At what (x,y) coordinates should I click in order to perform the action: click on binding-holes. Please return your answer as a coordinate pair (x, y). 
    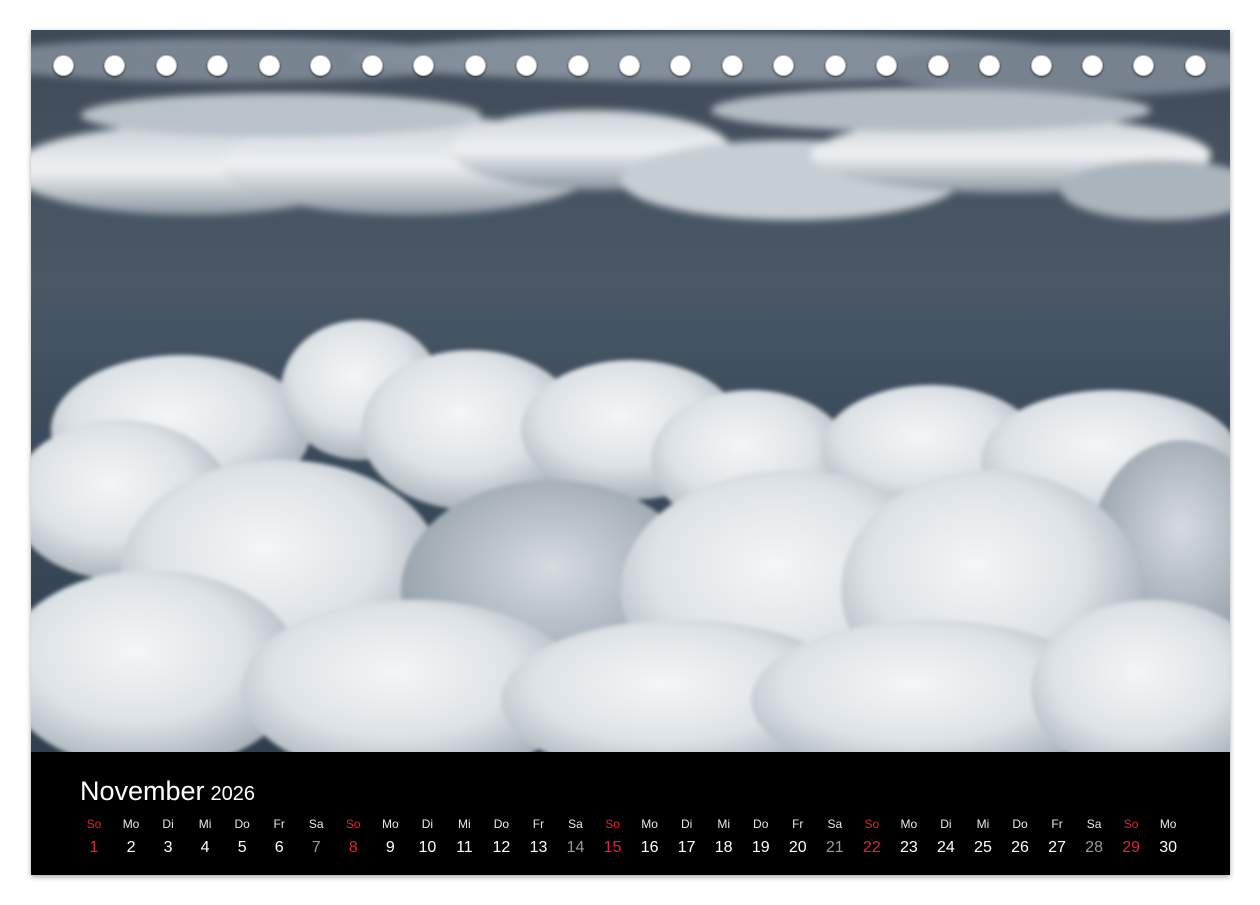
    Looking at the image, I should click on (630, 66).